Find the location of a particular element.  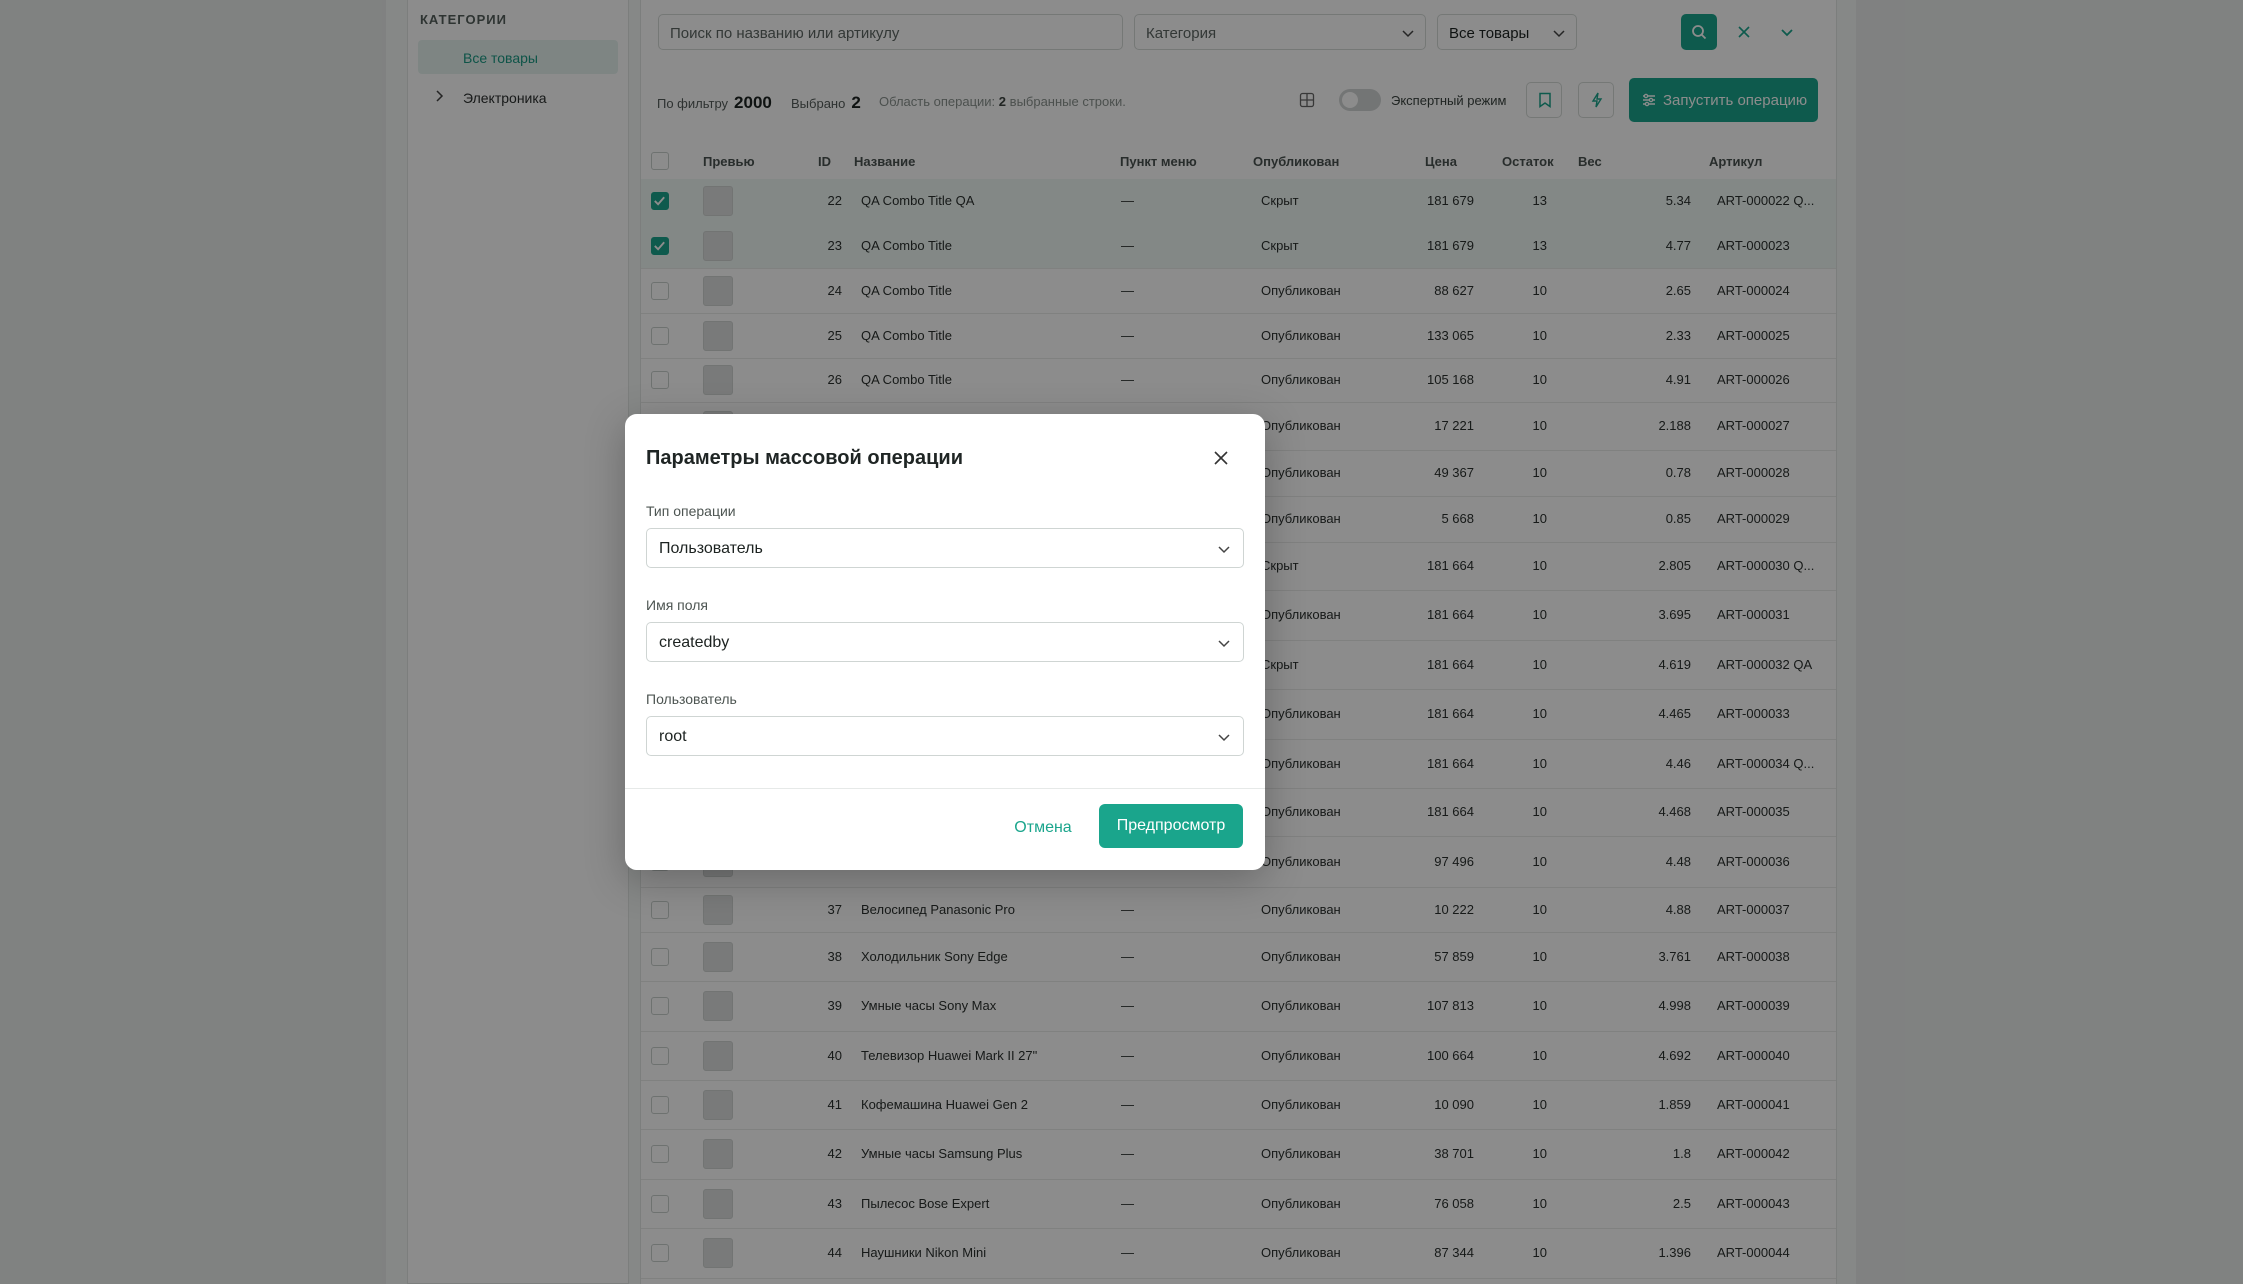

close-icon is located at coordinates (1221, 458).